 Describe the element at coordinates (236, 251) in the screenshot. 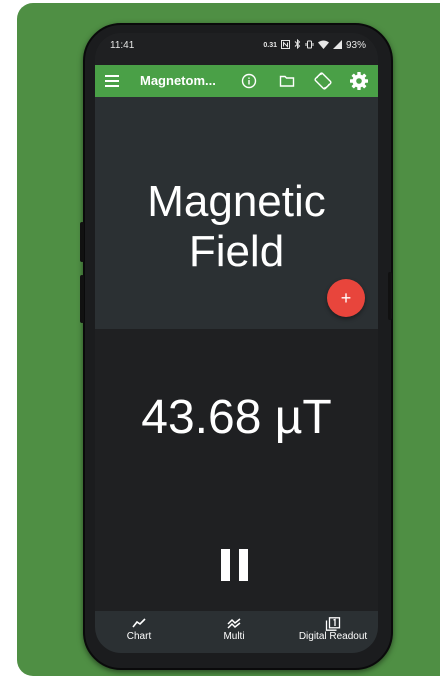

I see `sensor-title-line2: Field` at that location.